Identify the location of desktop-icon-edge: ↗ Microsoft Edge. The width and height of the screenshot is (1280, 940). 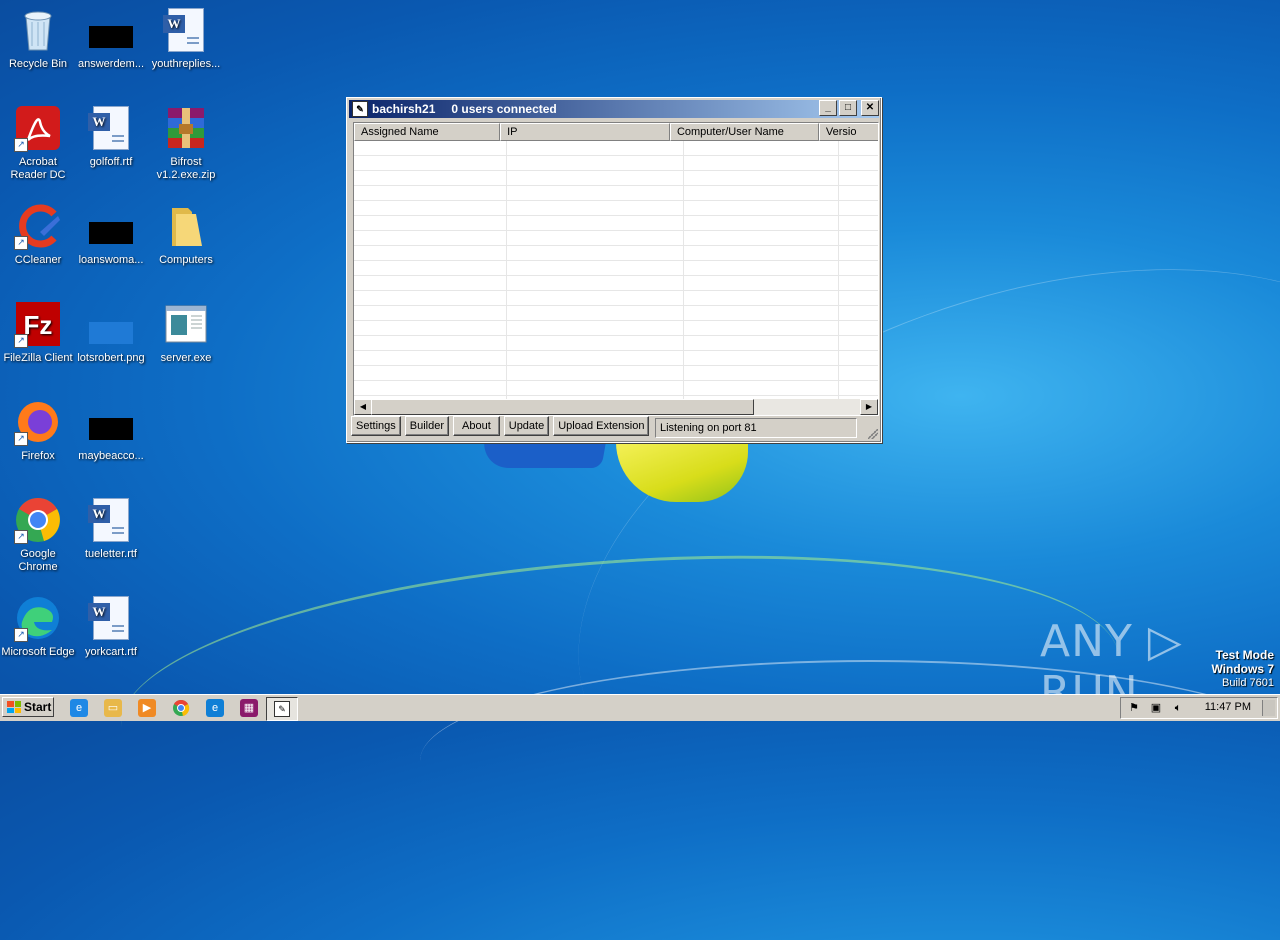
(38, 626).